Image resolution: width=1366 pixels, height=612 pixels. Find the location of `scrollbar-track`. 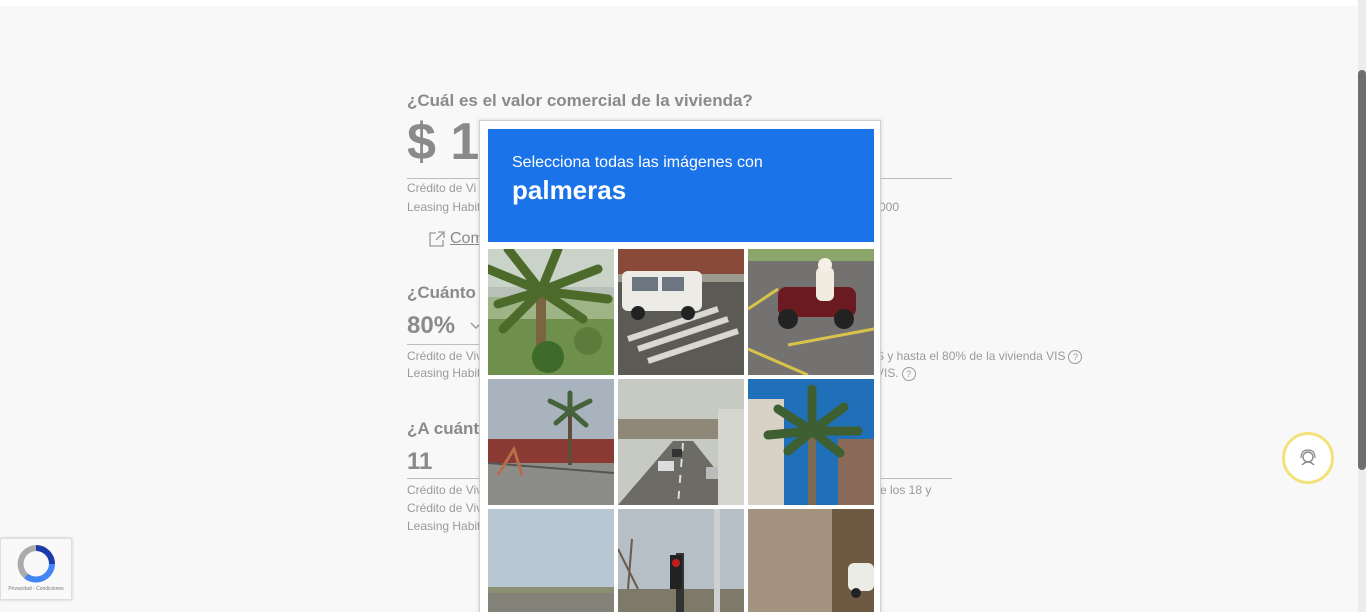

scrollbar-track is located at coordinates (1362, 306).